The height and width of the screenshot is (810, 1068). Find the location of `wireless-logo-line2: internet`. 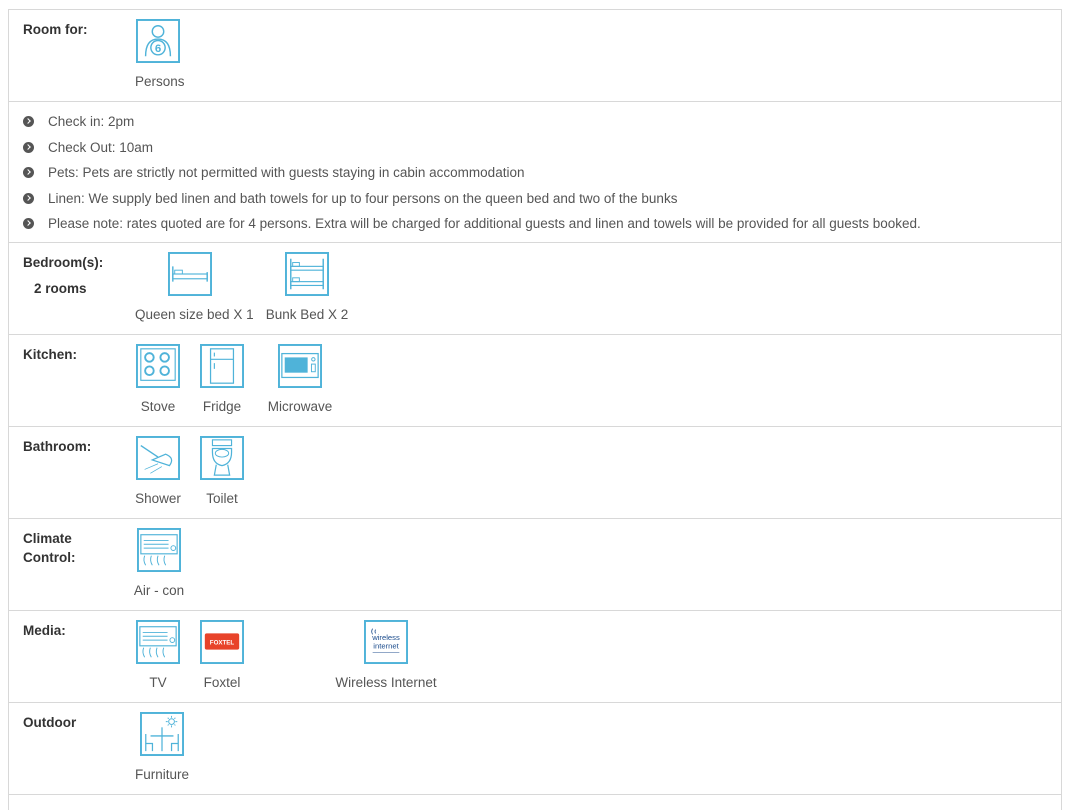

wireless-logo-line2: internet is located at coordinates (386, 646).